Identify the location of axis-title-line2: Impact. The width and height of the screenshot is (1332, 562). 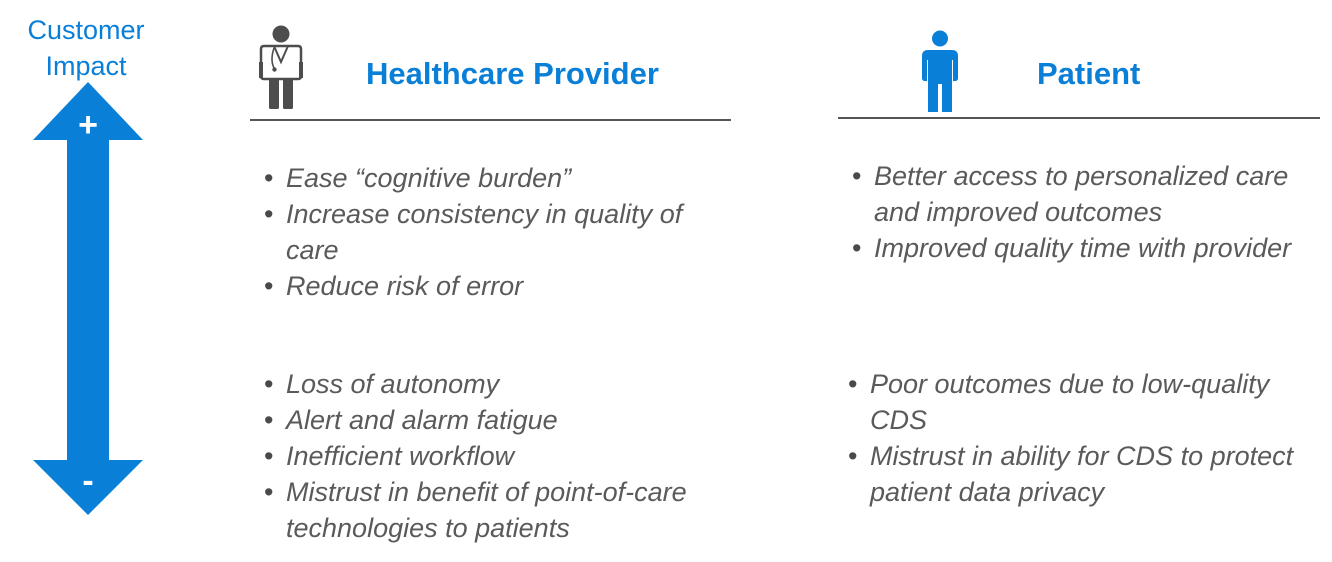
(86, 66).